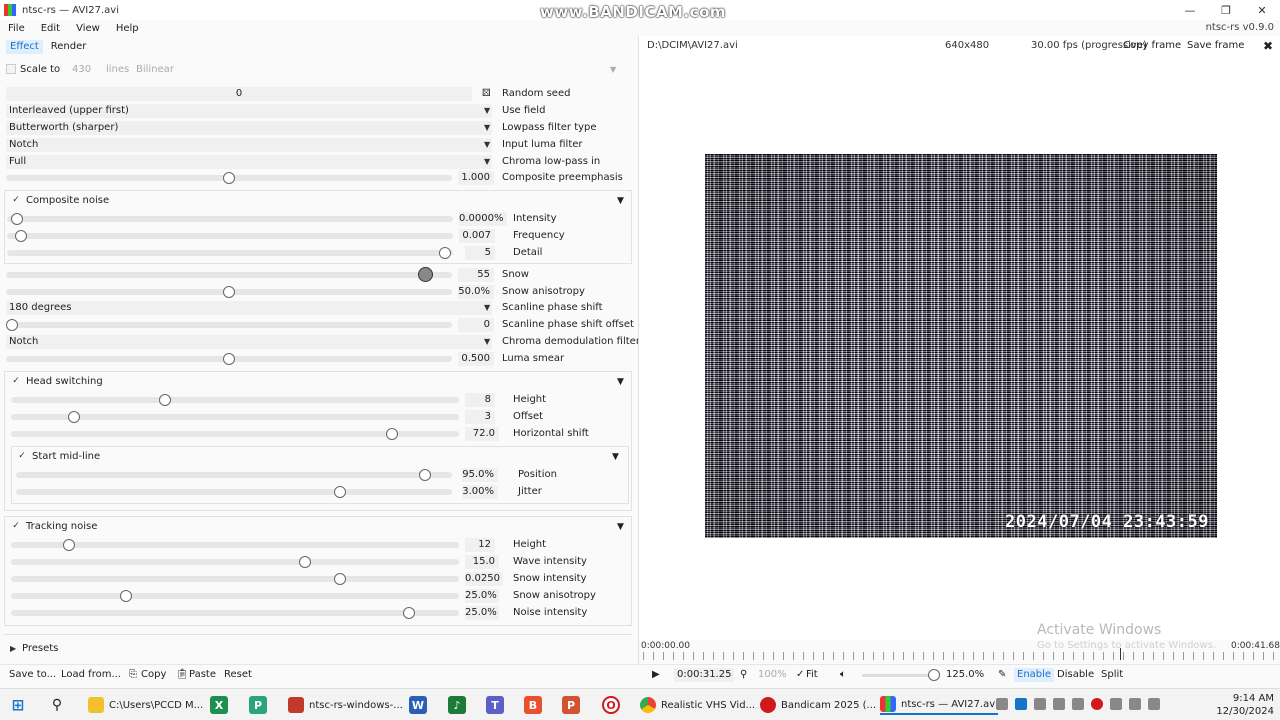 Image resolution: width=1280 pixels, height=720 pixels. What do you see at coordinates (480, 545) in the screenshot?
I see `tn-height-value: 12` at bounding box center [480, 545].